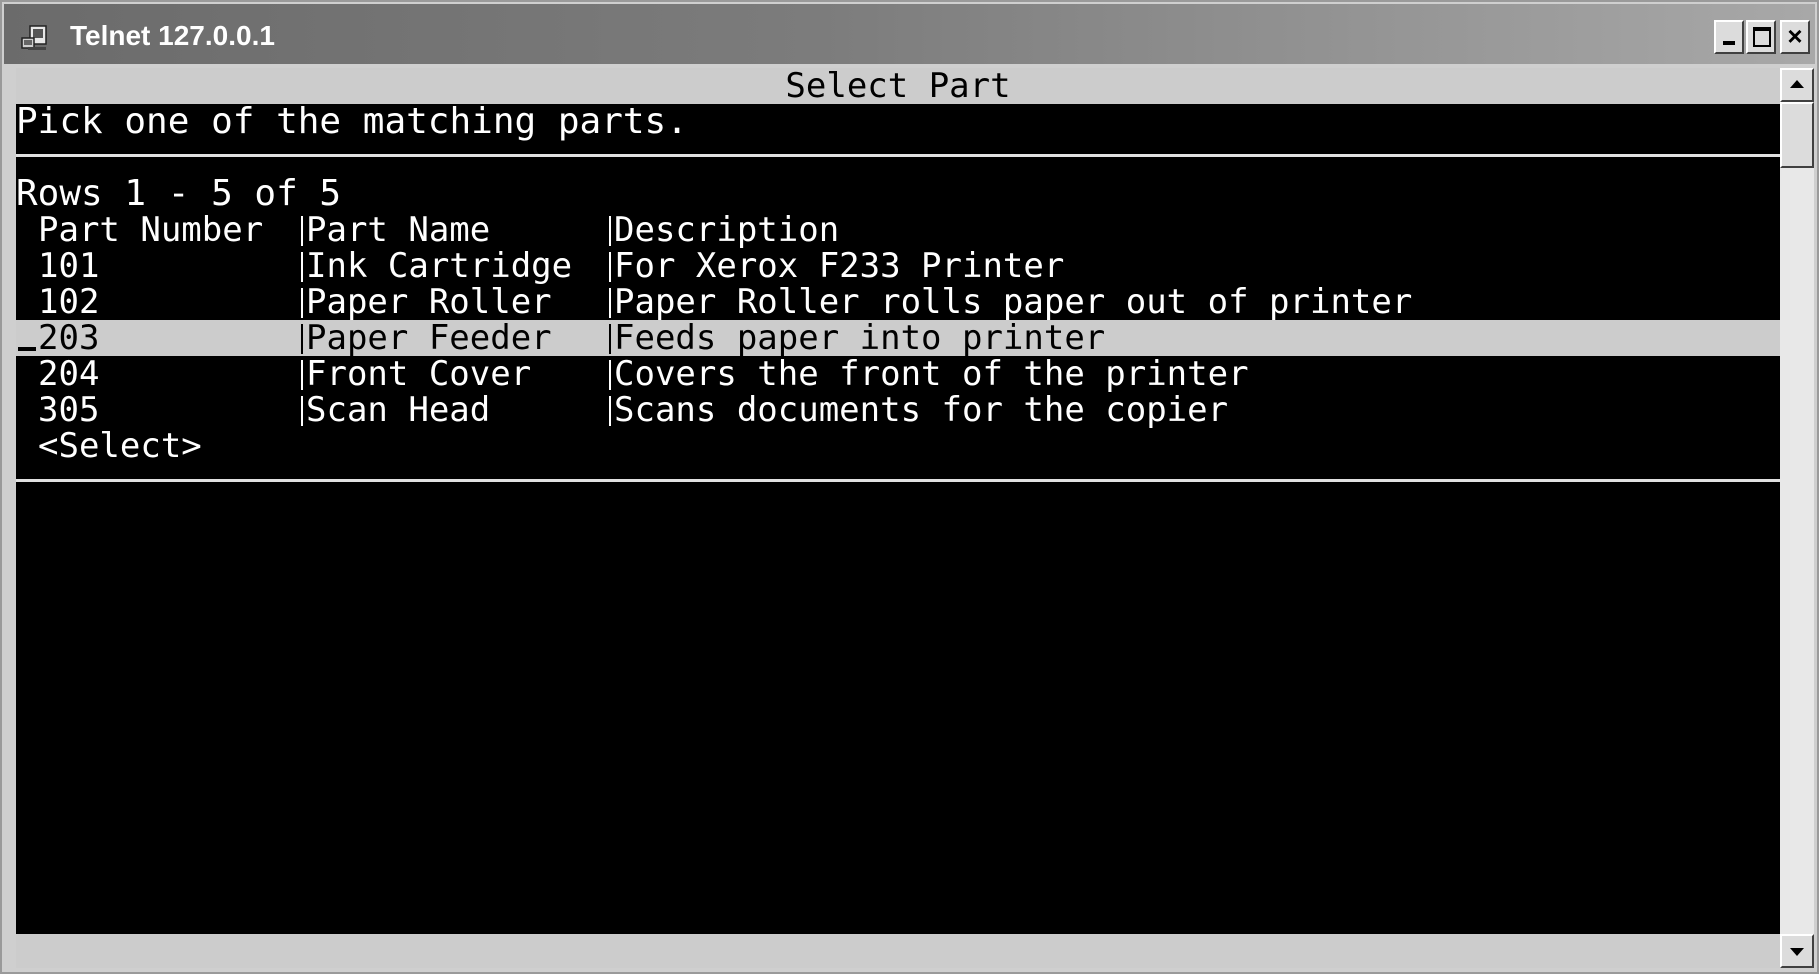  Describe the element at coordinates (69, 302) in the screenshot. I see `part-number-cell: 102` at that location.